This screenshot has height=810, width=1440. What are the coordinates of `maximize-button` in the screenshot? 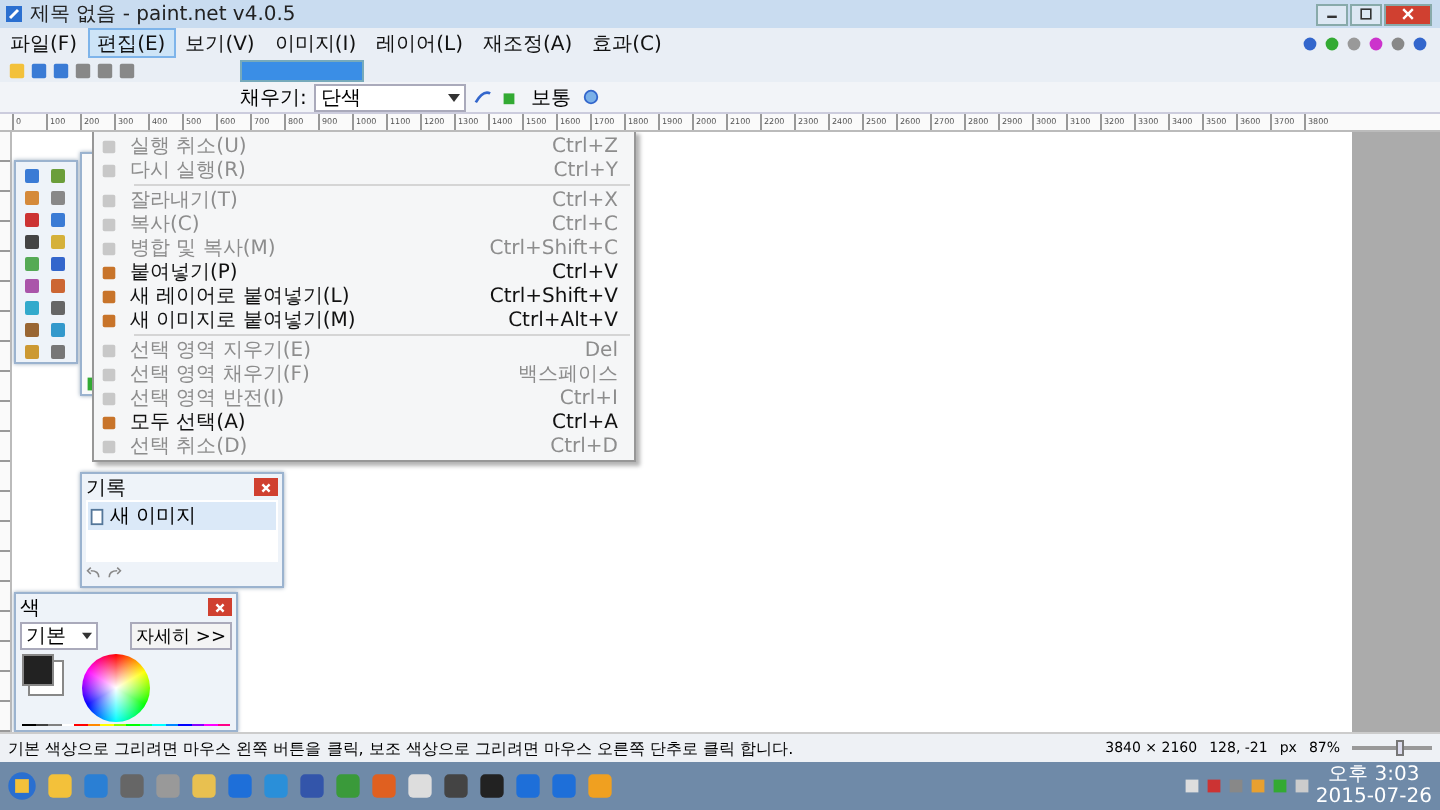 It's located at (1366, 14).